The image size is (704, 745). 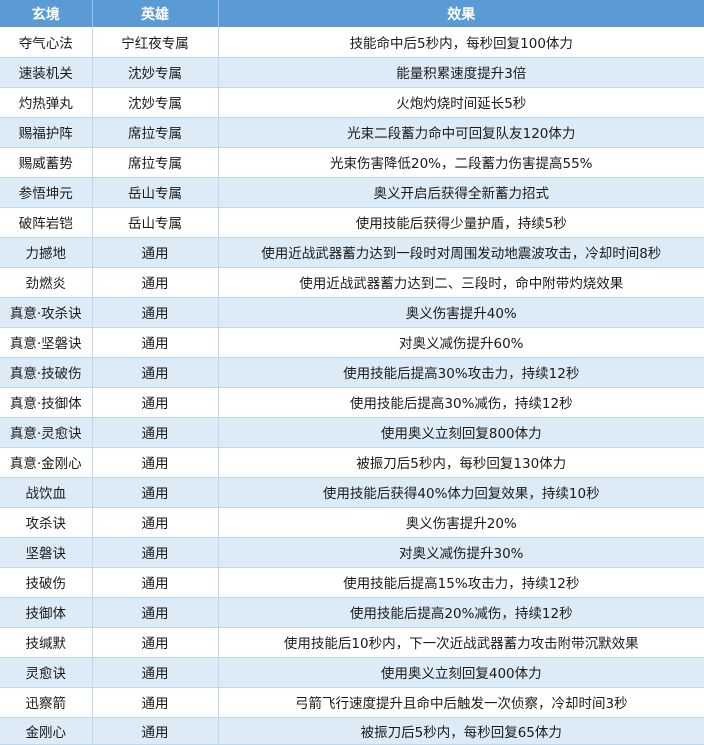 What do you see at coordinates (461, 702) in the screenshot?
I see `effect-cell: 弓箭飞行速度提升且命中后触发一次侦察，冷却时间3秒` at bounding box center [461, 702].